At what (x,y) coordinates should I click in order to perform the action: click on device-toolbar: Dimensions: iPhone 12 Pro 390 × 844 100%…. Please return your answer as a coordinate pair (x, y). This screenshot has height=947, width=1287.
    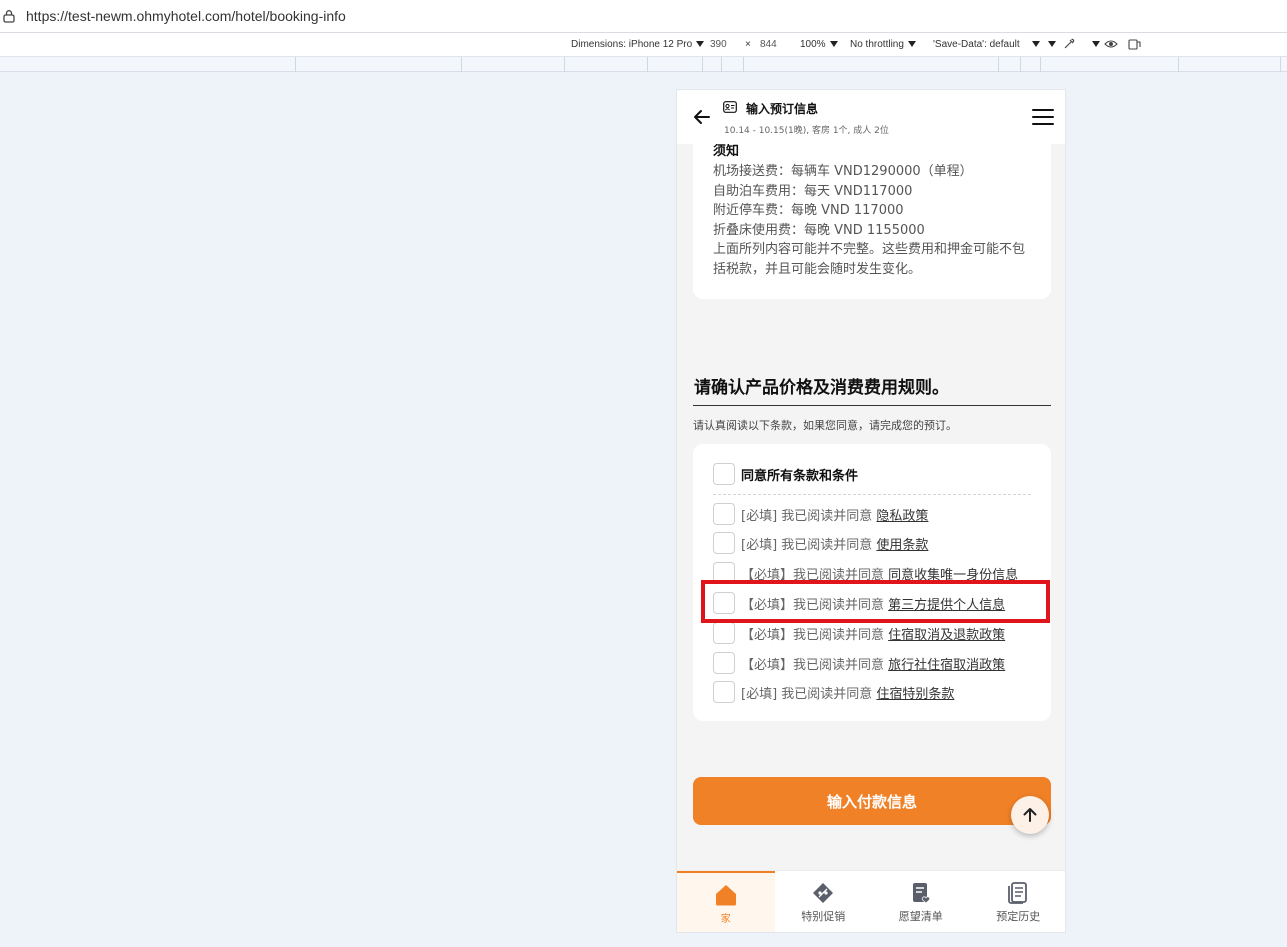
    Looking at the image, I should click on (643, 45).